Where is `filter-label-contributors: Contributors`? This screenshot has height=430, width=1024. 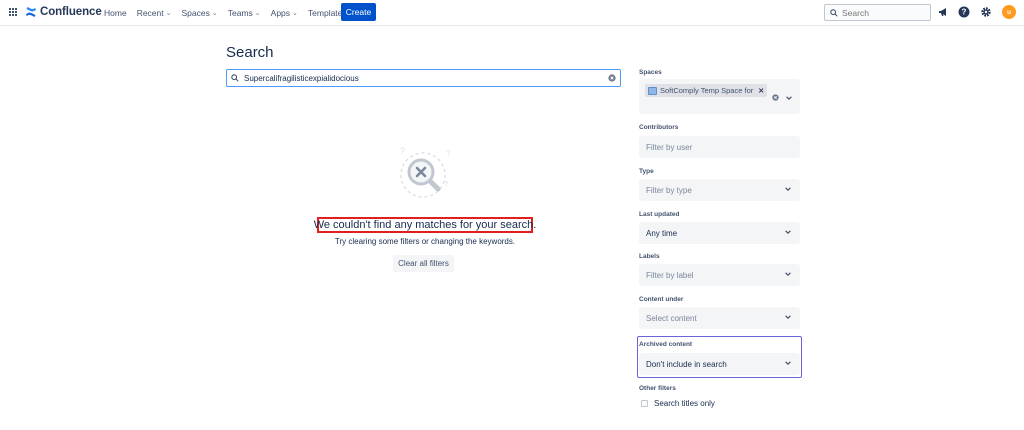 filter-label-contributors: Contributors is located at coordinates (659, 127).